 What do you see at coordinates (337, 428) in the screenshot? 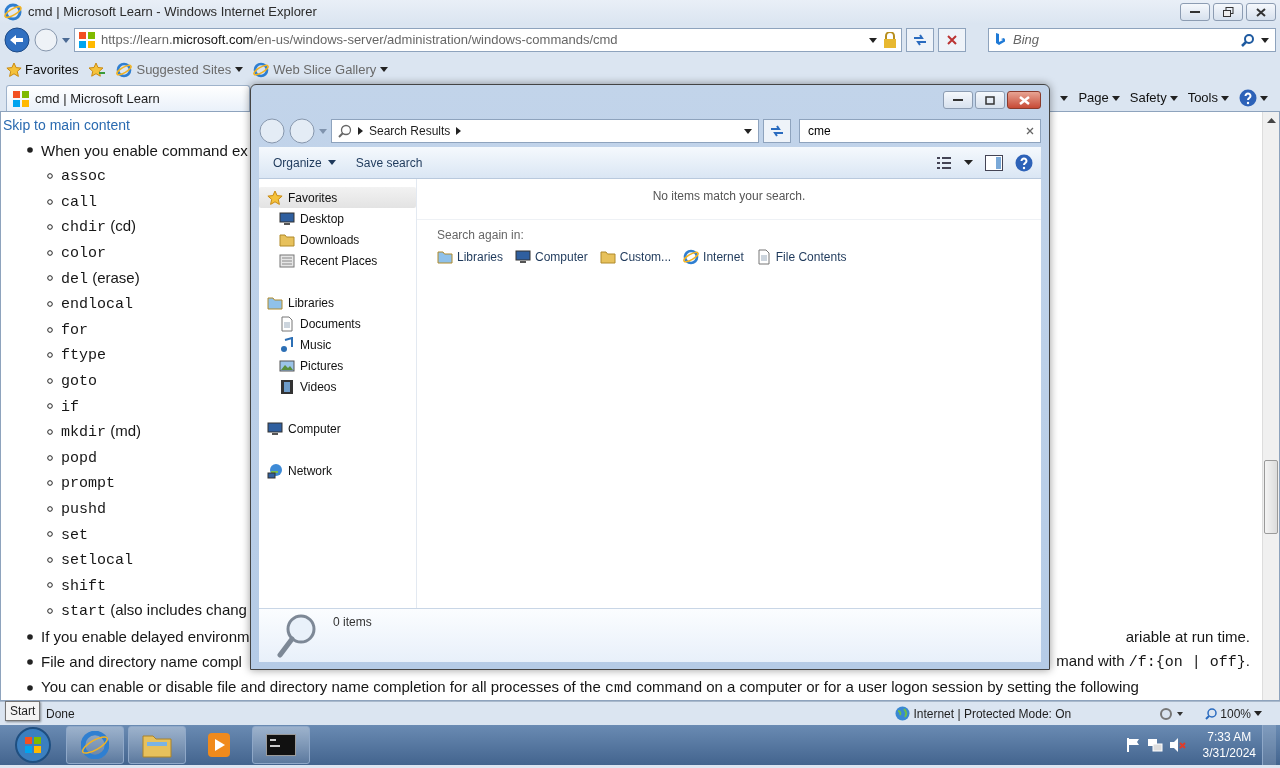
I see `sidebar-item: Computer` at bounding box center [337, 428].